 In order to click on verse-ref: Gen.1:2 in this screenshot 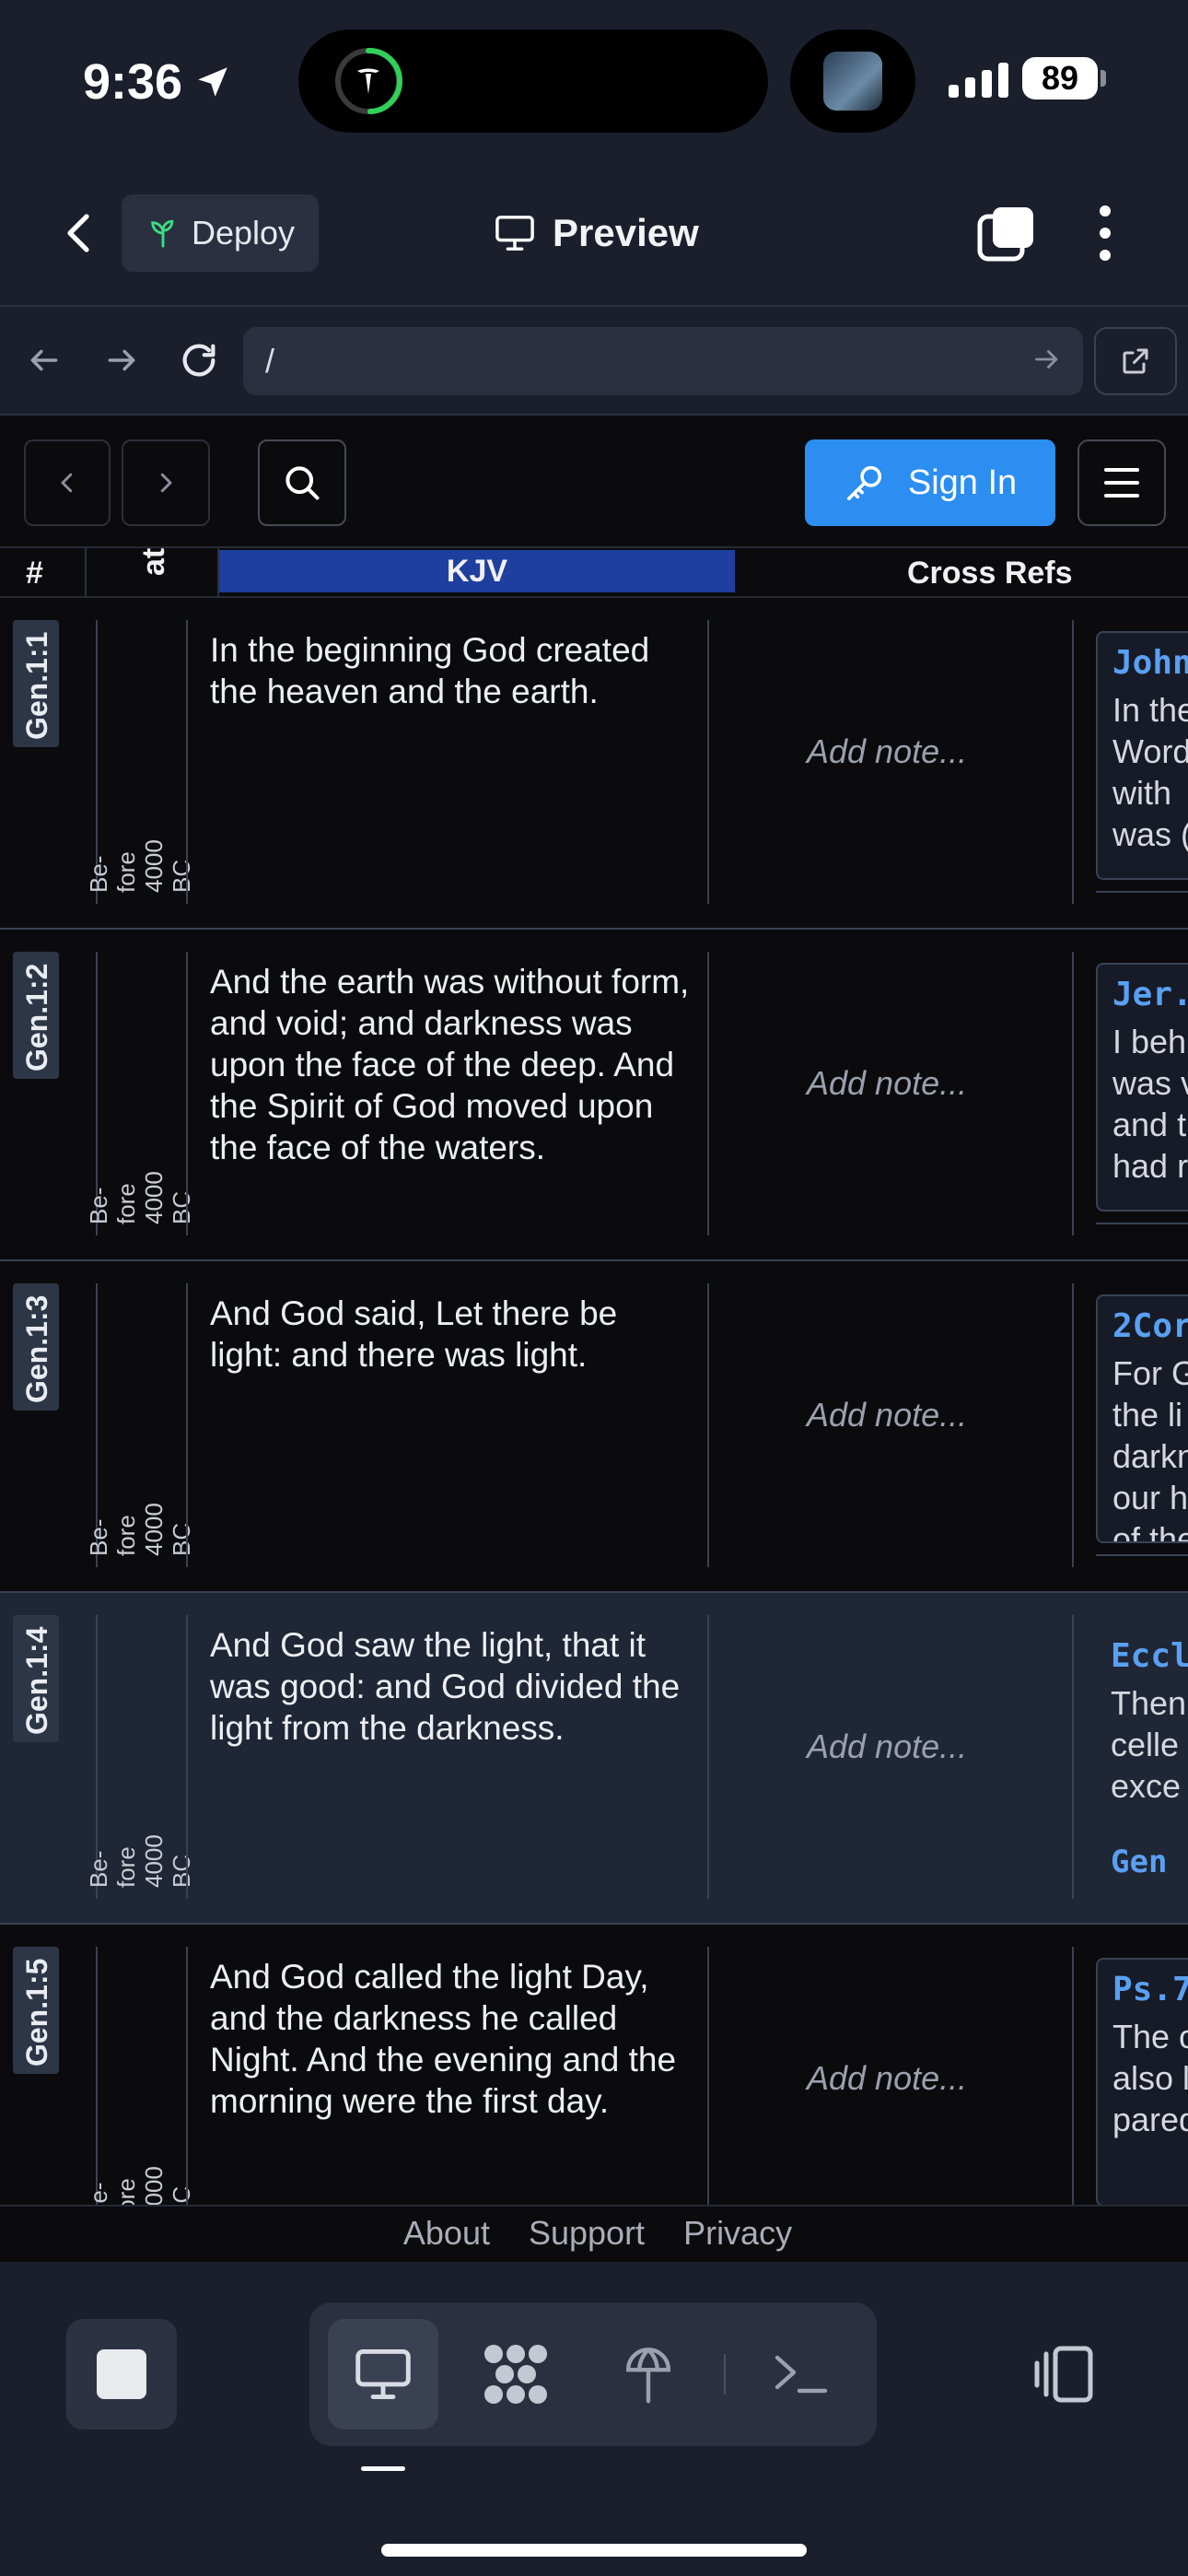, I will do `click(36, 1017)`.